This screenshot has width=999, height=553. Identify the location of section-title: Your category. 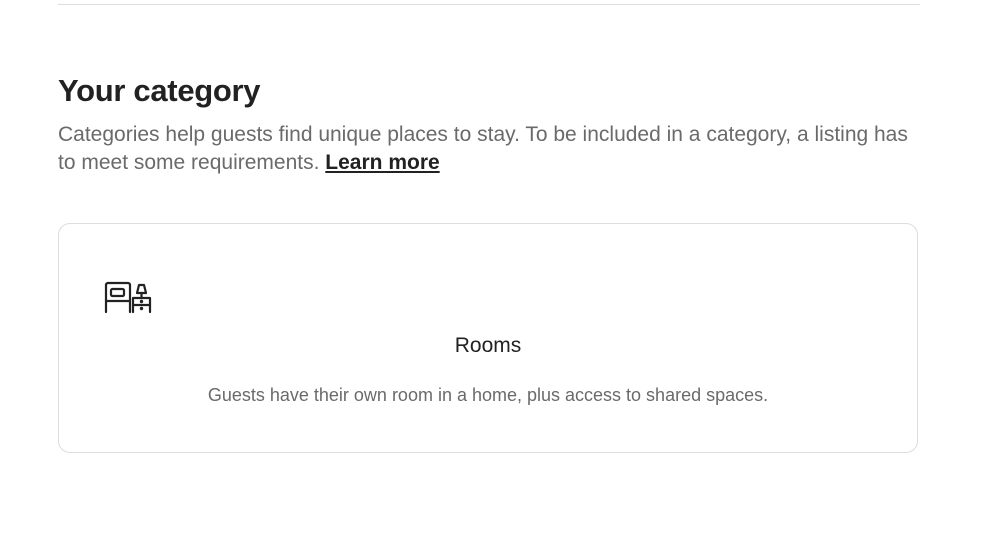
(159, 90).